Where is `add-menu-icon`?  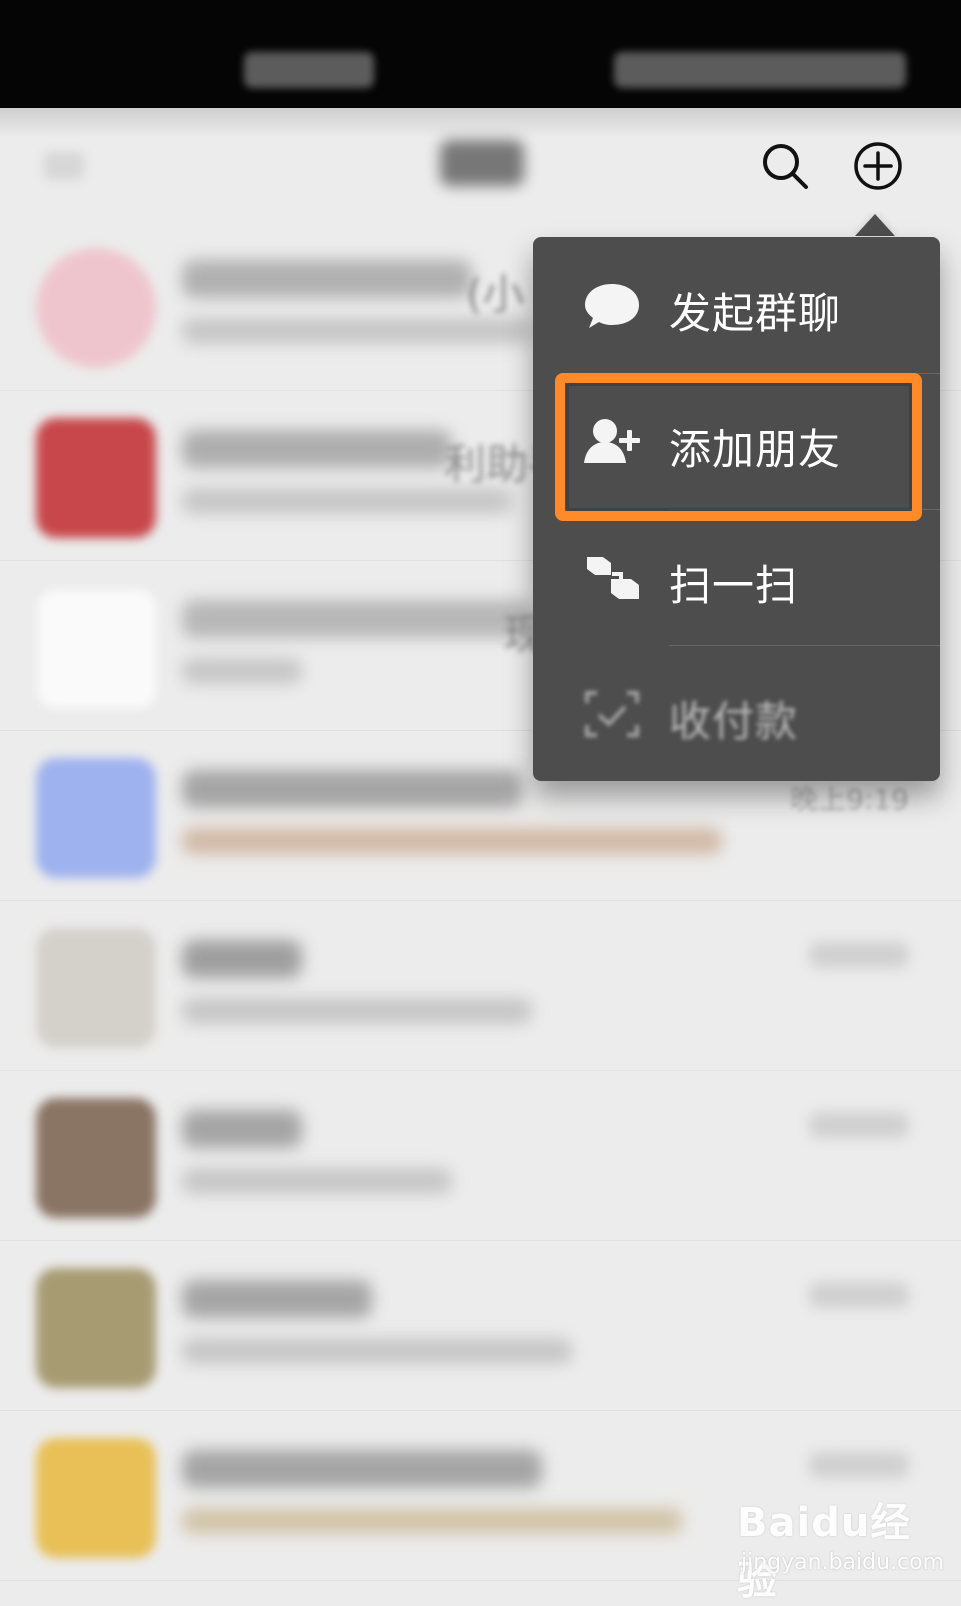 add-menu-icon is located at coordinates (878, 166).